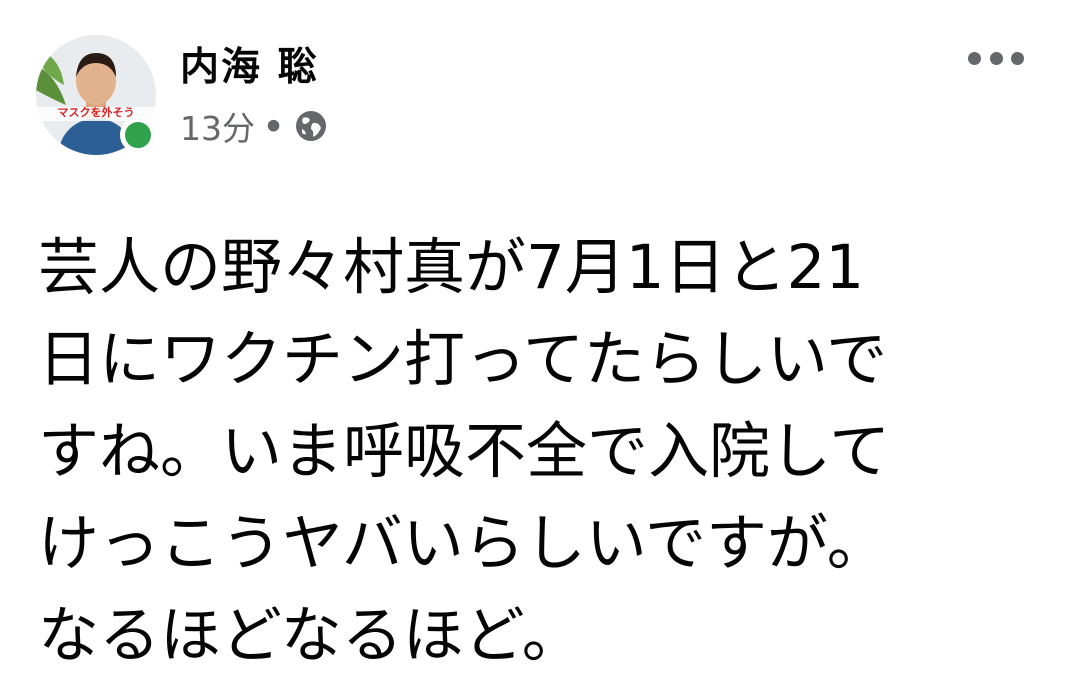  Describe the element at coordinates (310, 635) in the screenshot. I see `post-text-line: なるほどなるほど。` at that location.